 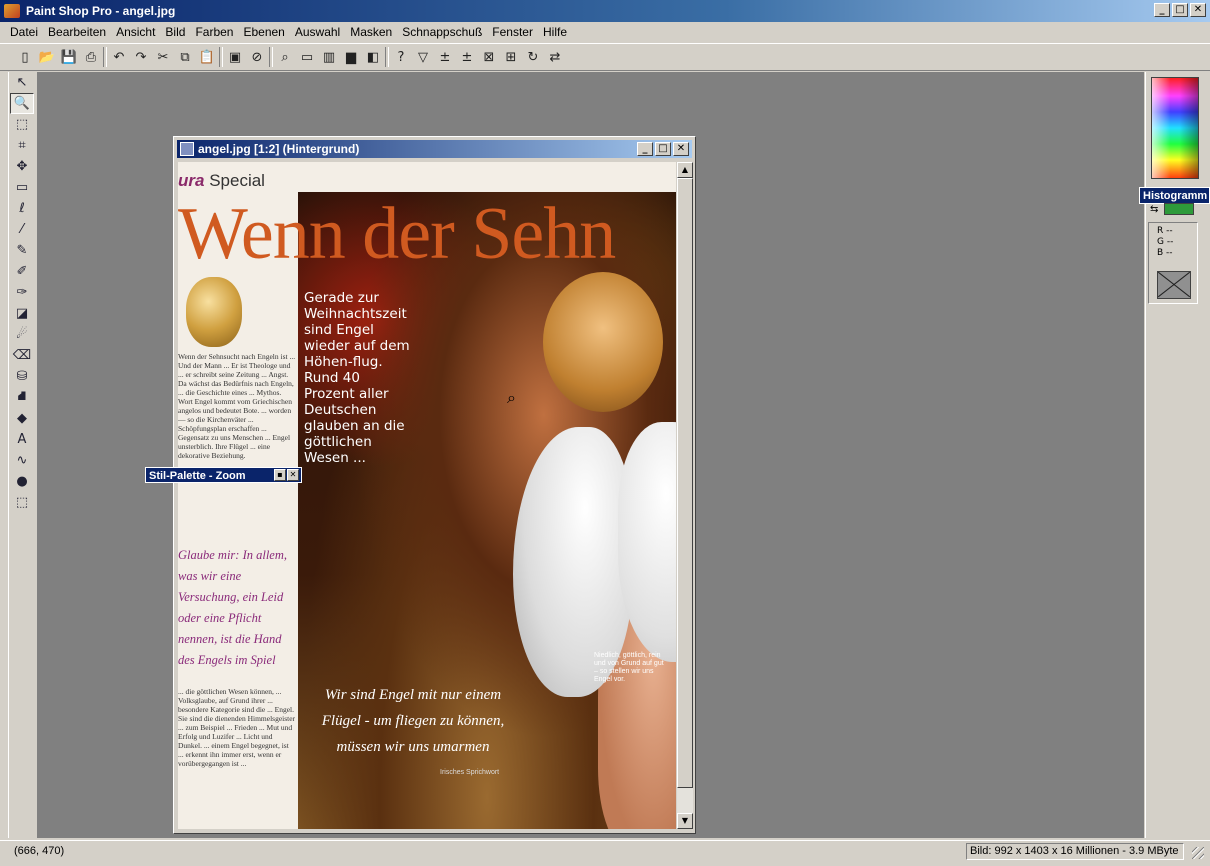 I want to click on rotate-icon: ↻, so click(x=533, y=57).